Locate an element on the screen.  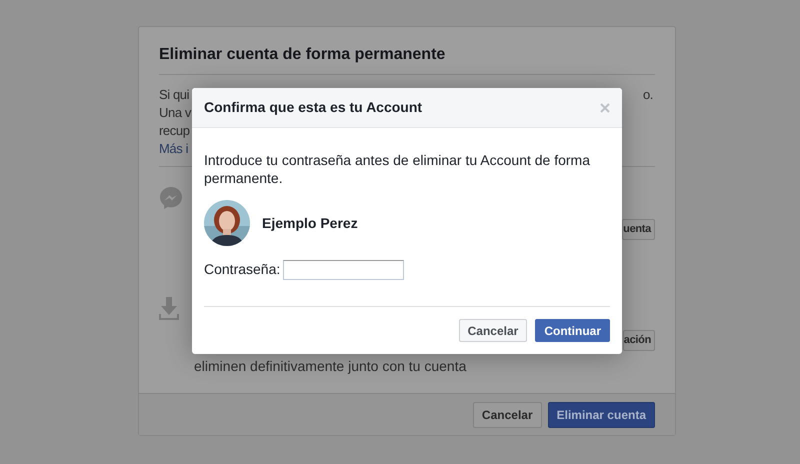
download-icon is located at coordinates (169, 309).